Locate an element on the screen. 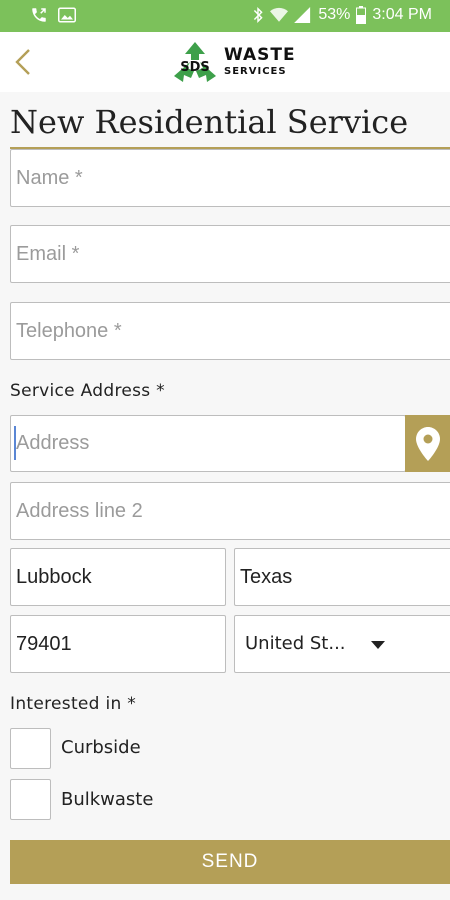  battery-icon is located at coordinates (361, 15).